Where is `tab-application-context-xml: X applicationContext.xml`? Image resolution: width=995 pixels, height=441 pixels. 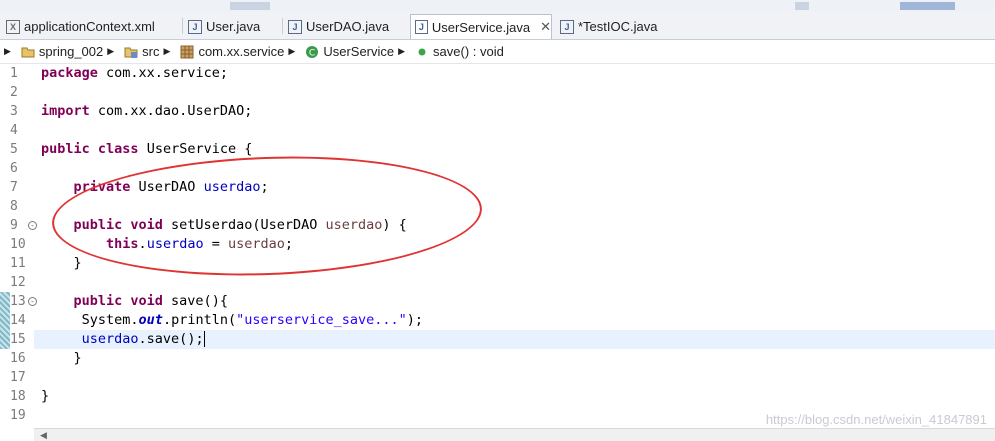 tab-application-context-xml: X applicationContext.xml is located at coordinates (91, 26).